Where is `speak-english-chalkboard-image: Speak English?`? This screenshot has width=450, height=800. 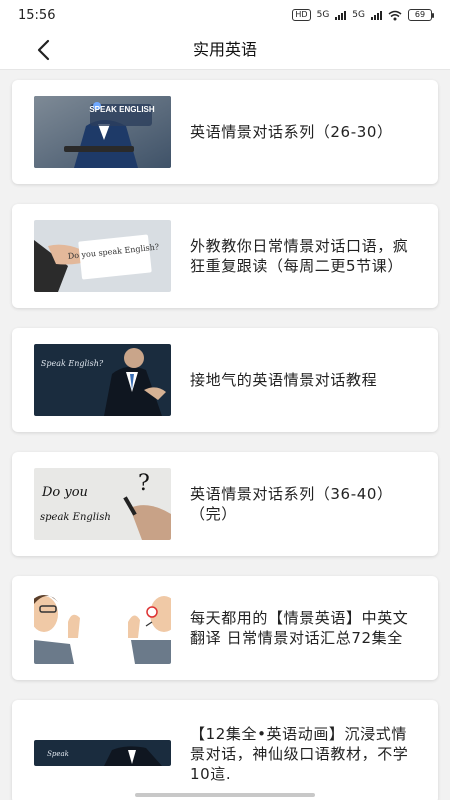
speak-english-chalkboard-image: Speak English? is located at coordinates (102, 380).